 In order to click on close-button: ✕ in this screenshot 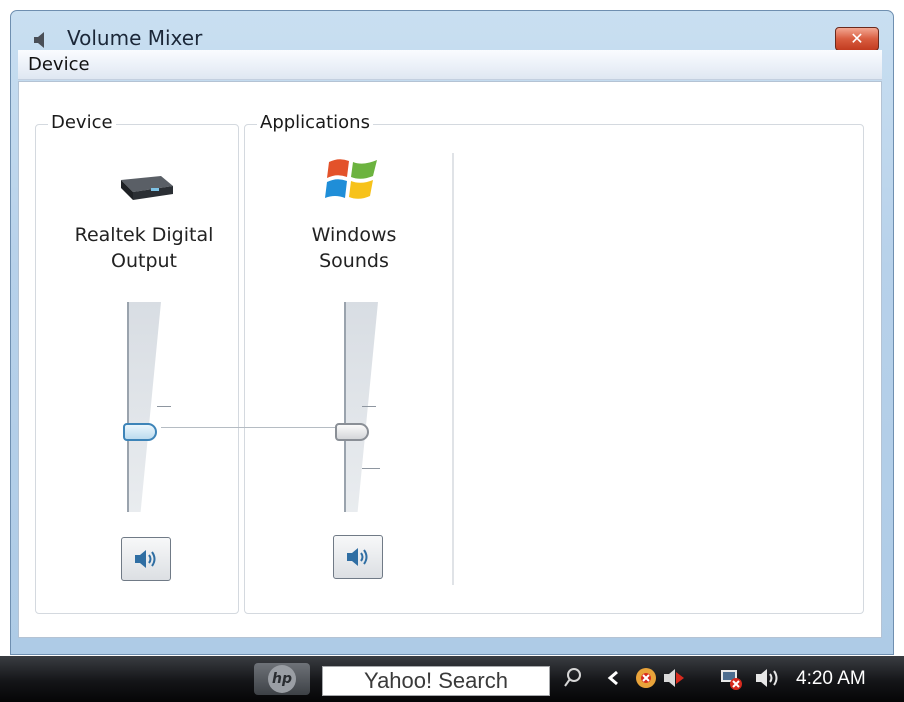, I will do `click(857, 39)`.